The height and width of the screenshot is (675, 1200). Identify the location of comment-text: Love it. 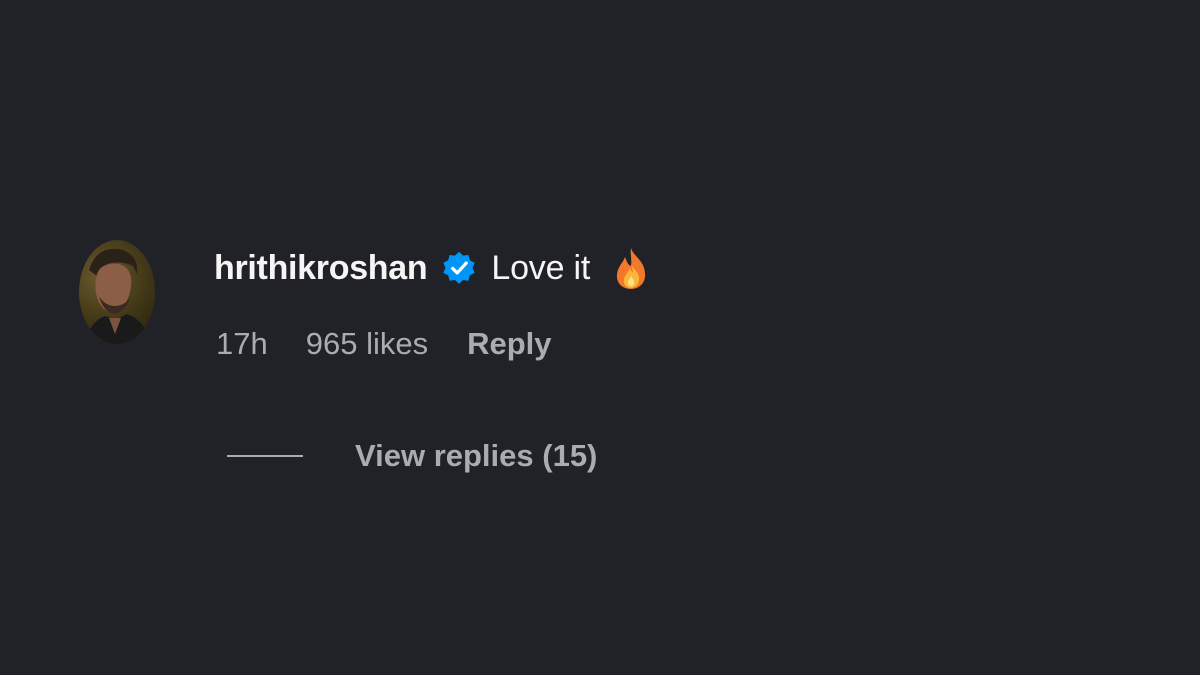
(541, 267).